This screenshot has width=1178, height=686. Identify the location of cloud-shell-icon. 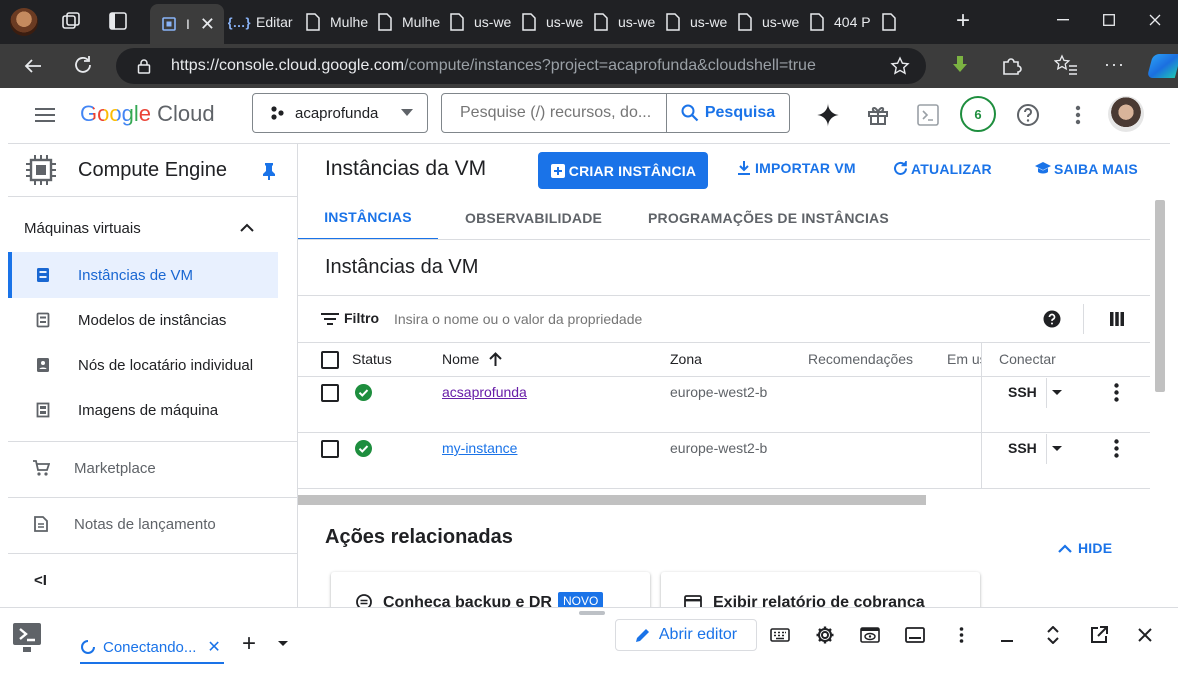
(928, 115).